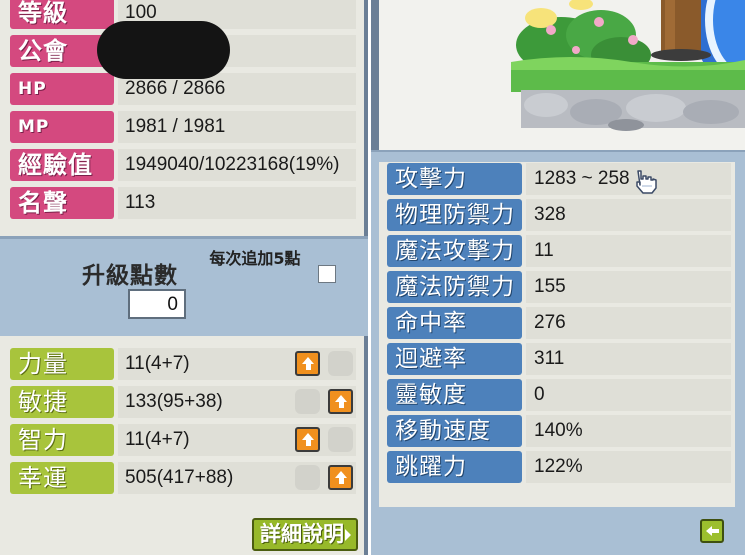 Image resolution: width=745 pixels, height=555 pixels. I want to click on stat-label-str: 力量, so click(62, 364).